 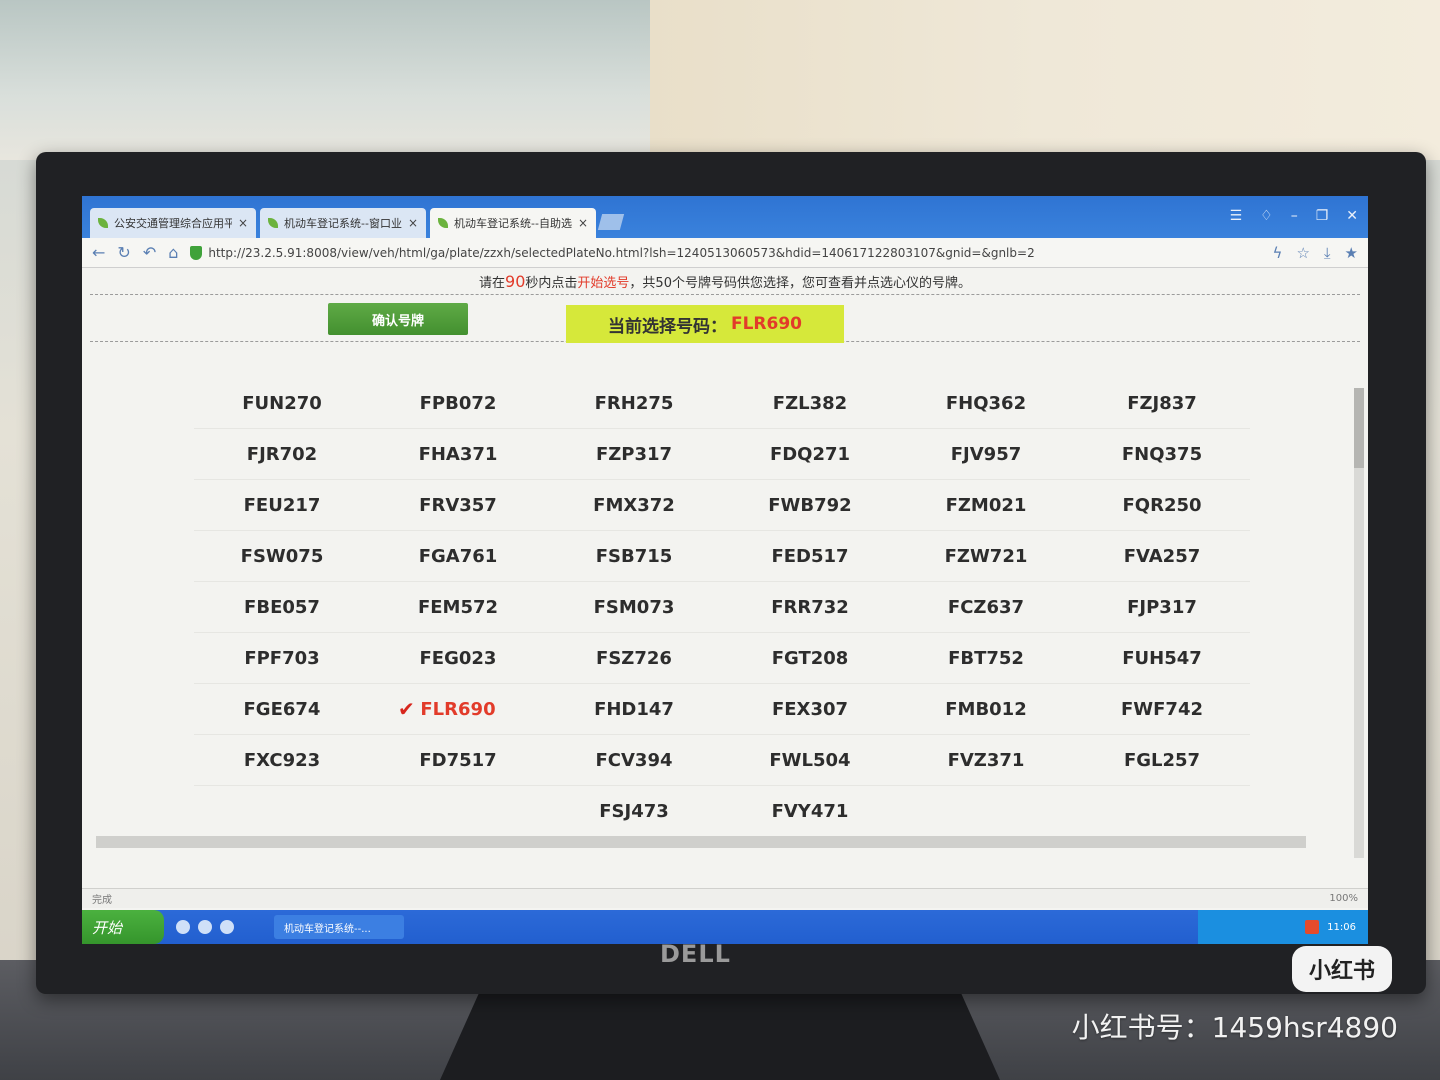 I want to click on tab-label: 机动车登记系统--窗口业, so click(x=343, y=223).